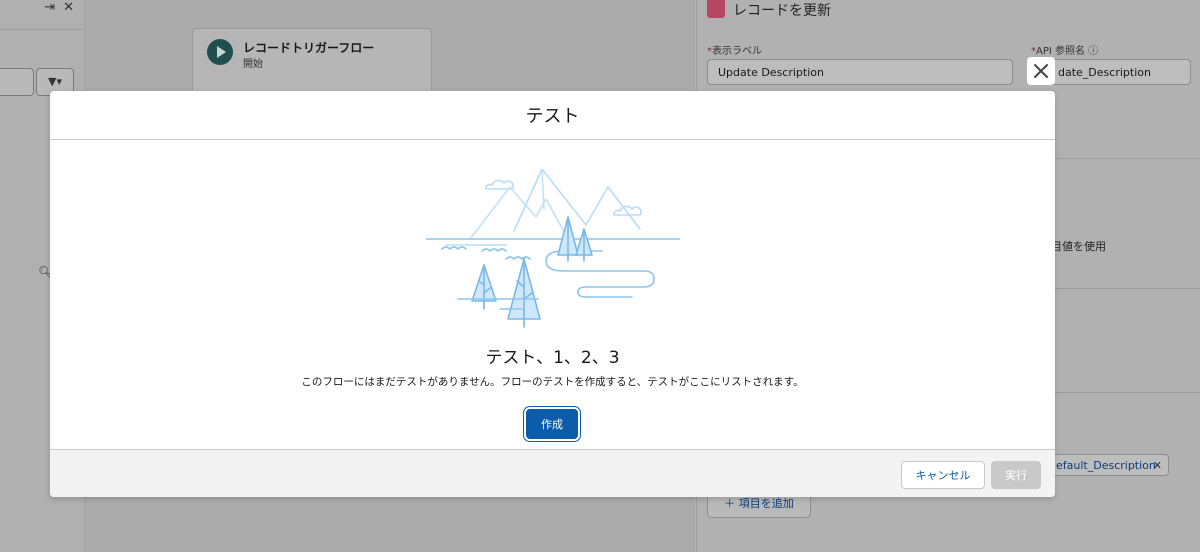  Describe the element at coordinates (309, 48) in the screenshot. I see `start-node-title: レコードトリガーフロー` at that location.